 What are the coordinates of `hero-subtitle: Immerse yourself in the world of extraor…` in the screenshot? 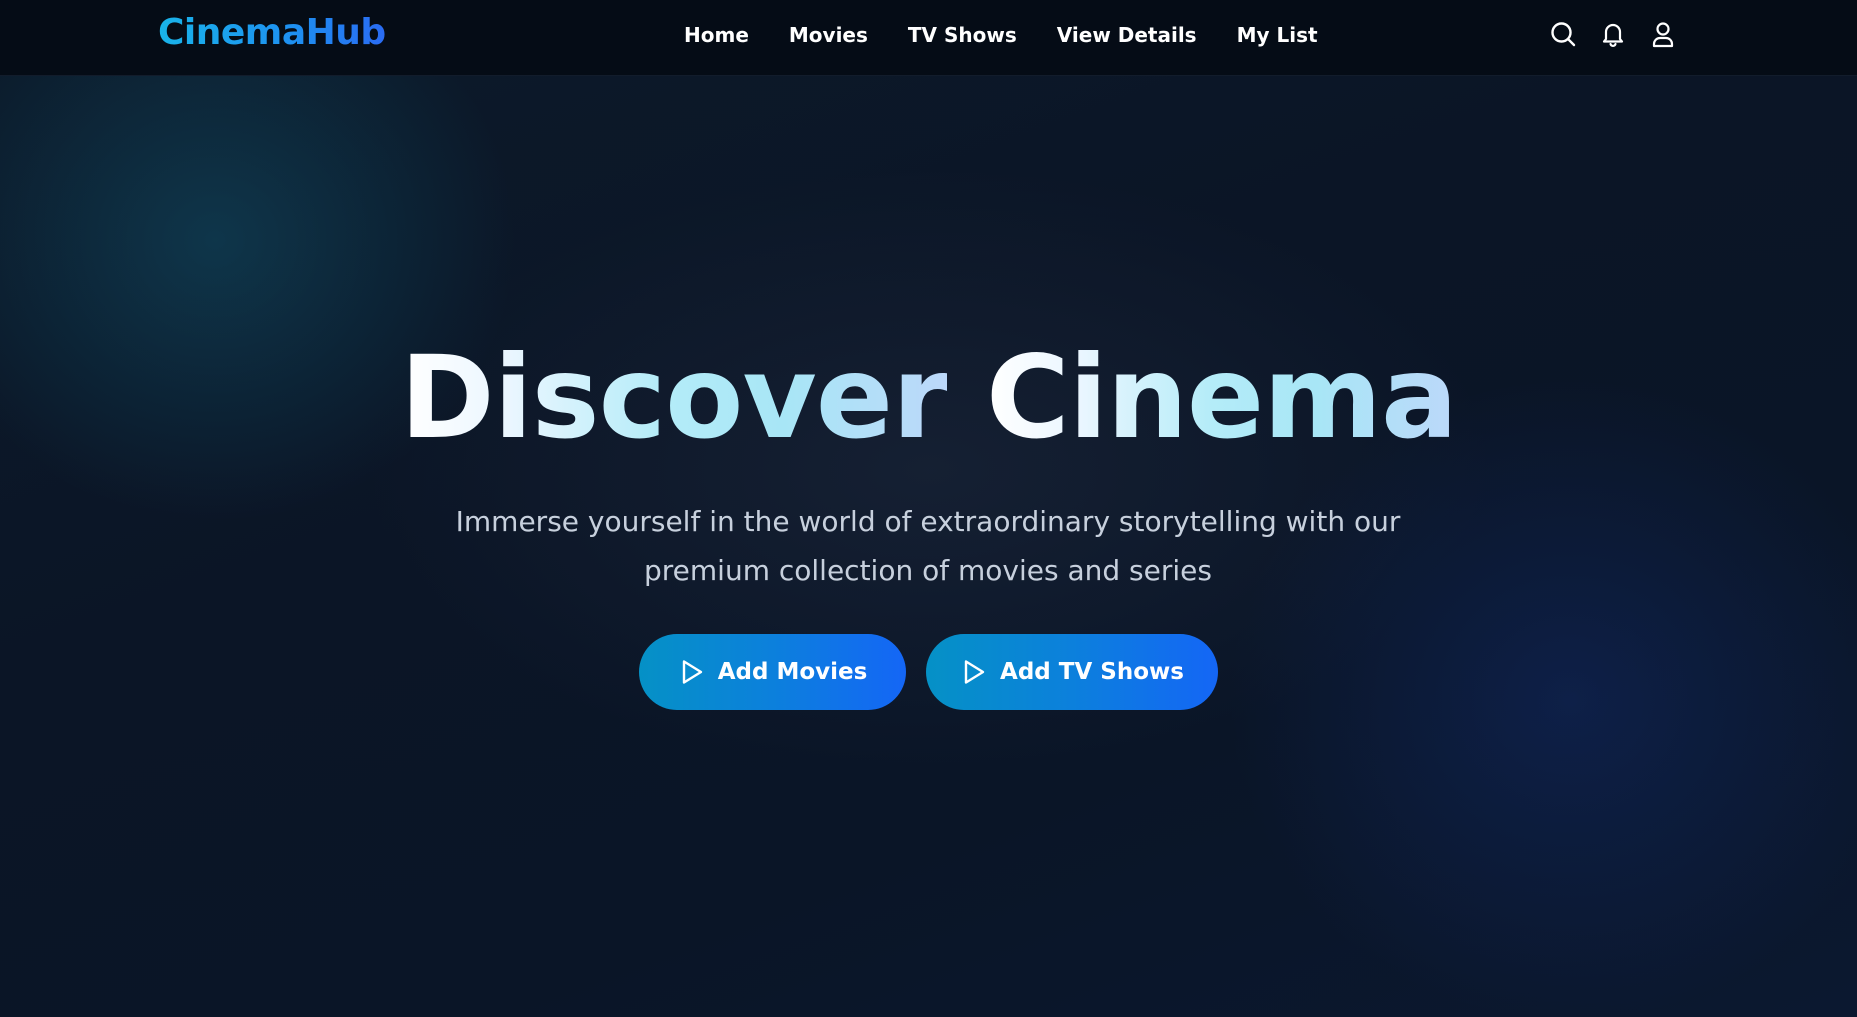 It's located at (928, 546).